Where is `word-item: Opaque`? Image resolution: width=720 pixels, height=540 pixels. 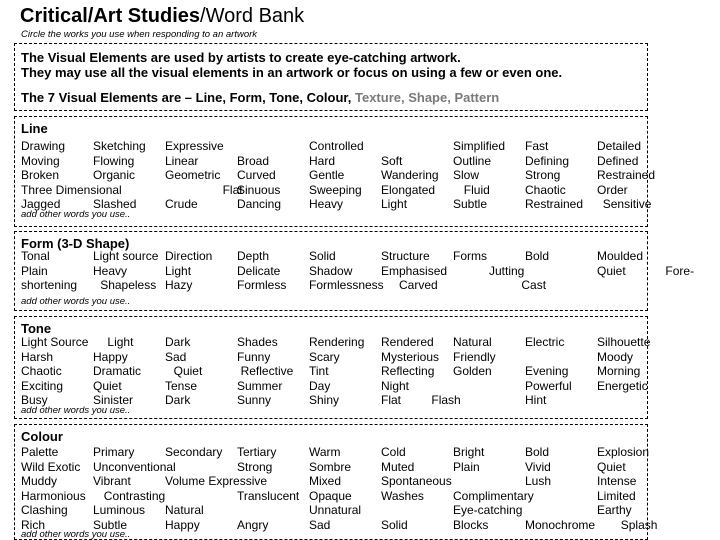
word-item: Opaque is located at coordinates (330, 496).